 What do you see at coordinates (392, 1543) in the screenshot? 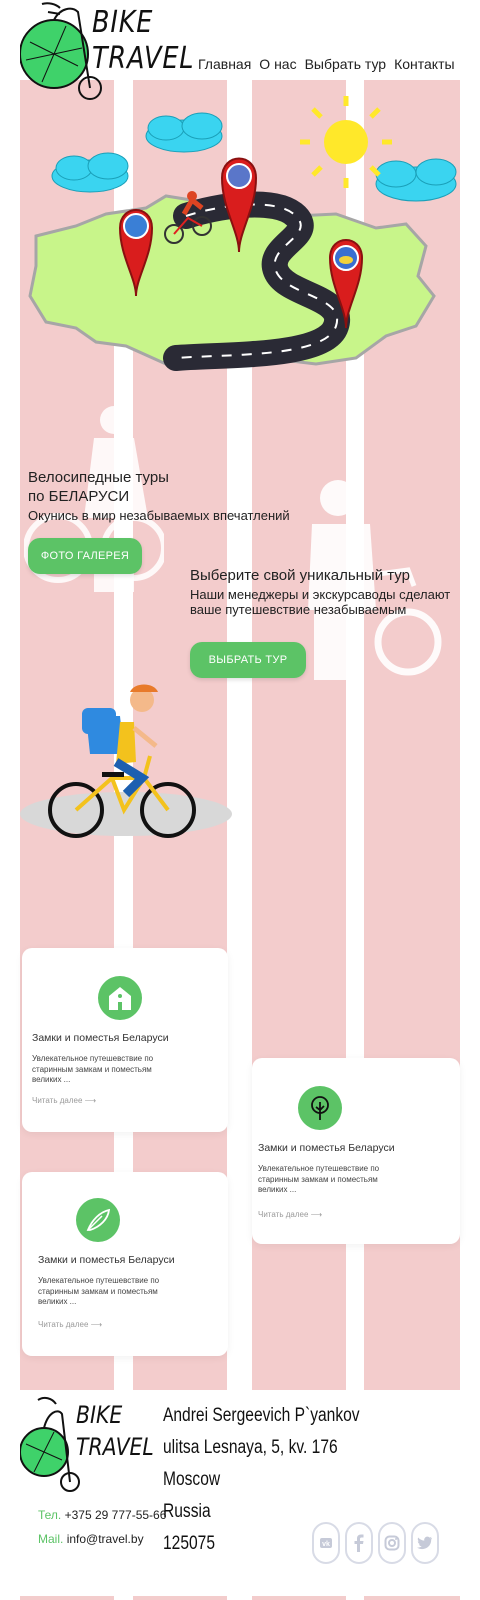
I see `instagram-icon` at bounding box center [392, 1543].